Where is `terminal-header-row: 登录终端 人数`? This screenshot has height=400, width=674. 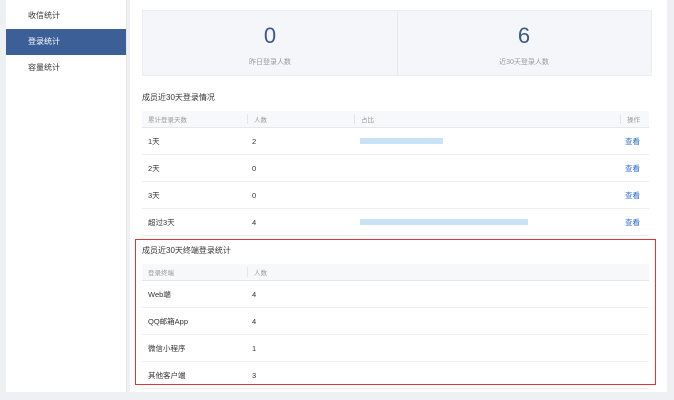 terminal-header-row: 登录终端 人数 is located at coordinates (395, 272).